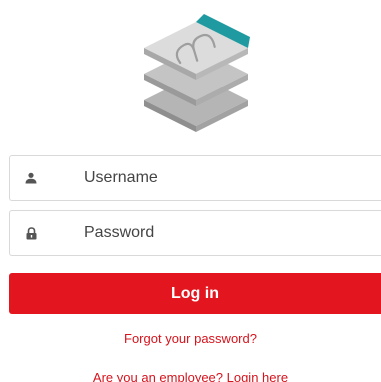 The width and height of the screenshot is (381, 382). What do you see at coordinates (190, 338) in the screenshot?
I see `forgot-password-link: Forgot your password?` at bounding box center [190, 338].